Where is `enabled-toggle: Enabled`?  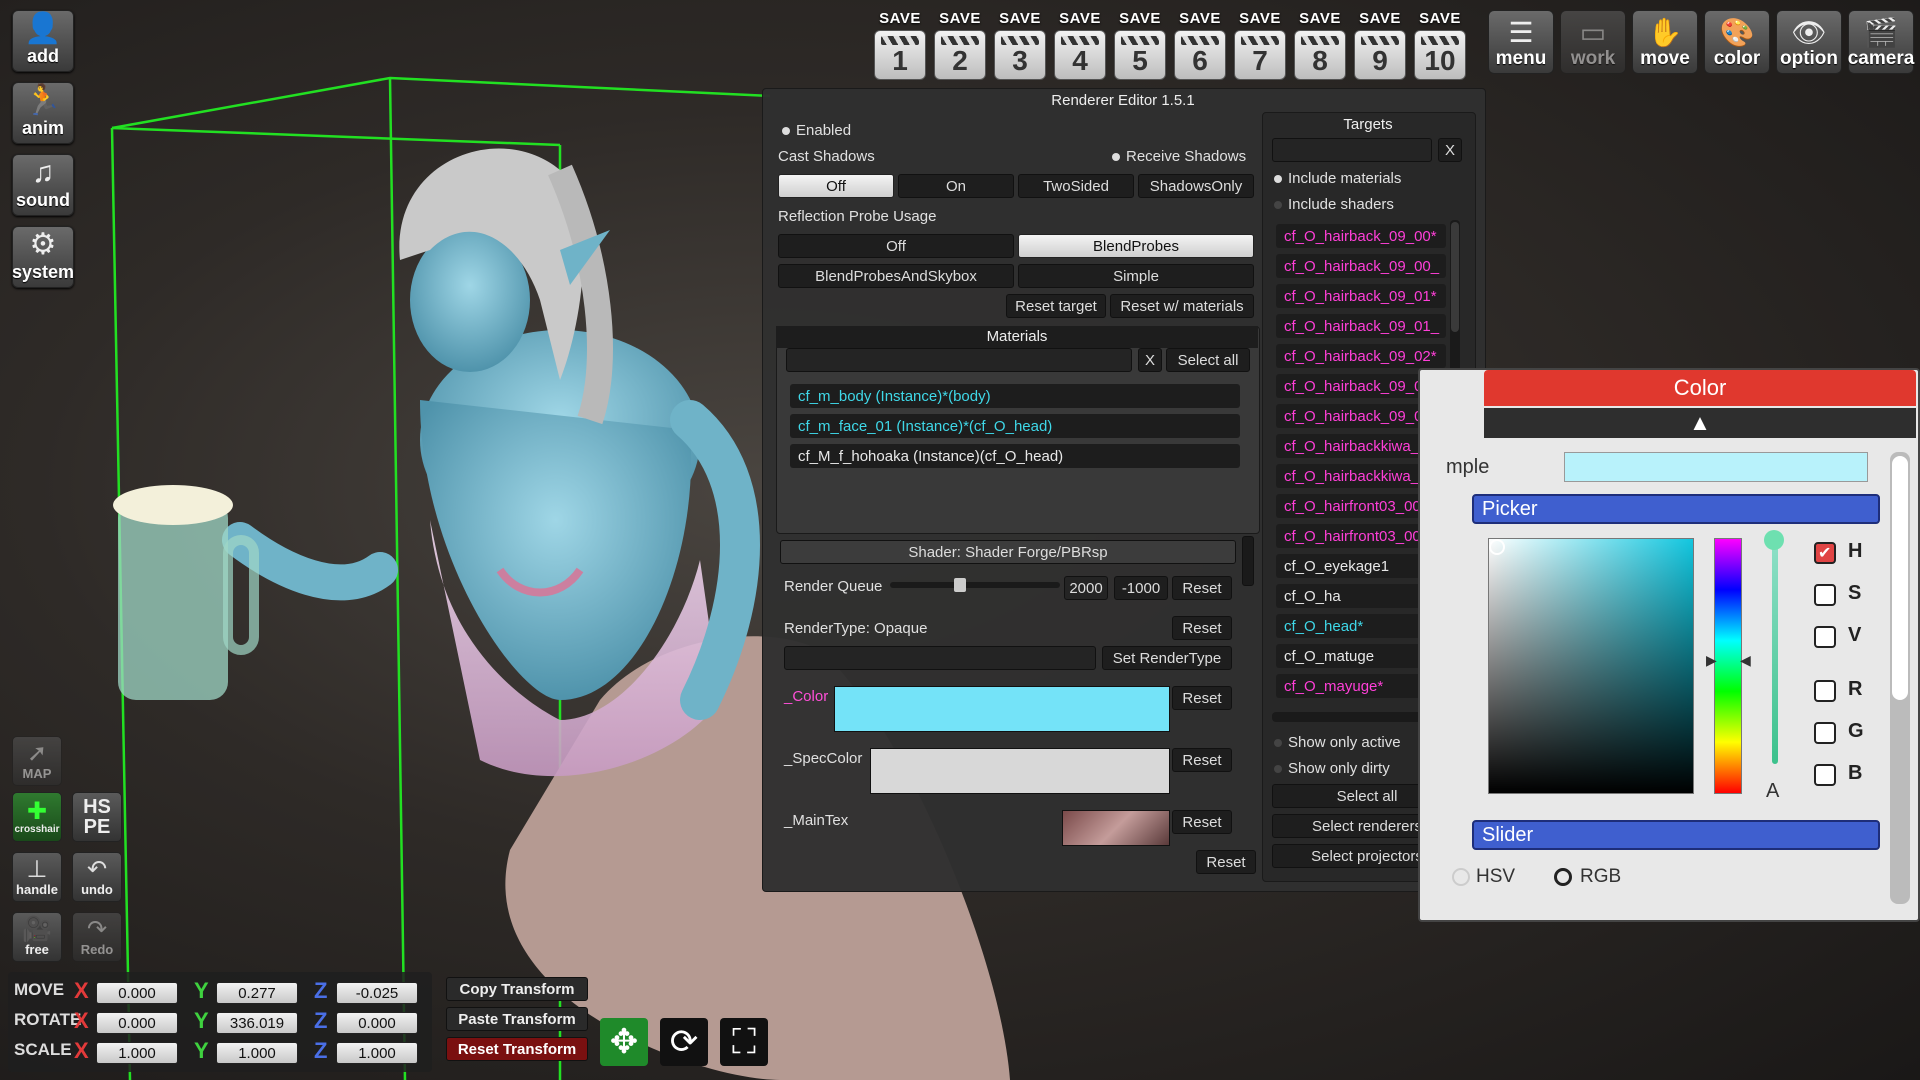
enabled-toggle: Enabled is located at coordinates (816, 130).